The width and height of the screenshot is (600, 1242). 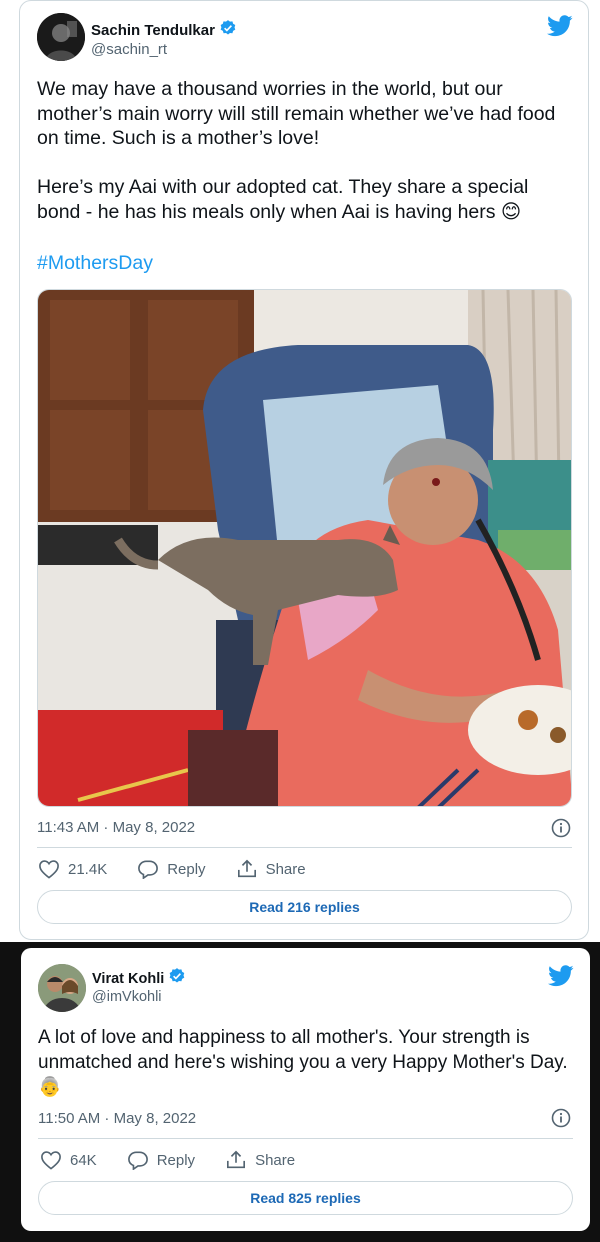 What do you see at coordinates (128, 979) in the screenshot?
I see `author-name: Virat Kohli` at bounding box center [128, 979].